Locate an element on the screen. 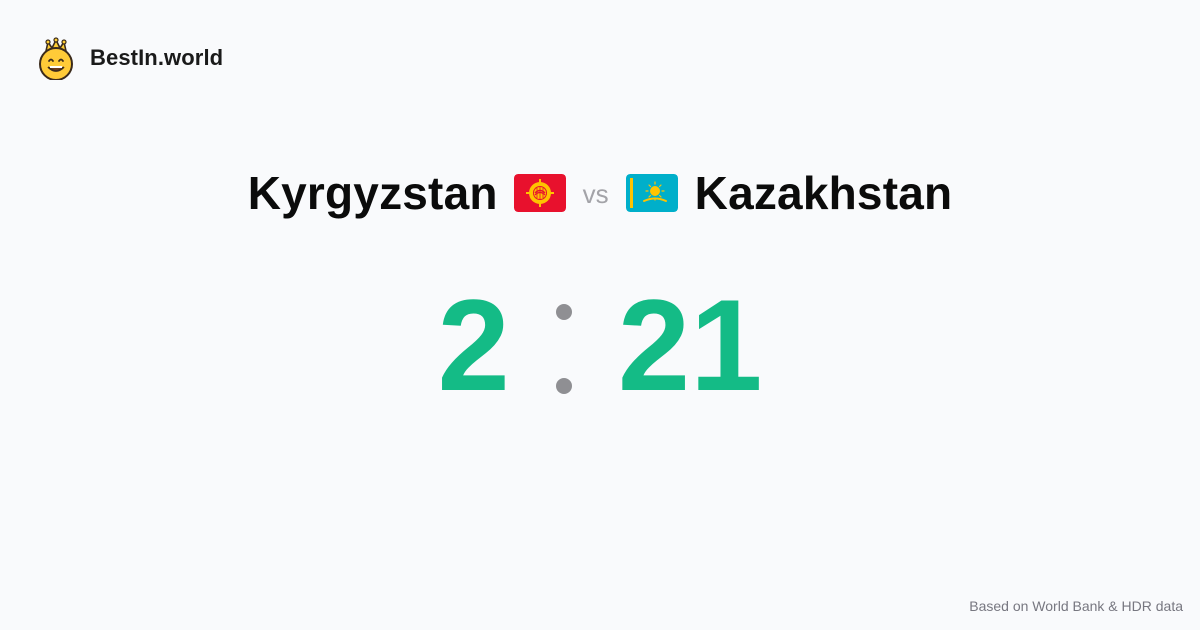 The width and height of the screenshot is (1200, 630). score-separator is located at coordinates (563, 349).